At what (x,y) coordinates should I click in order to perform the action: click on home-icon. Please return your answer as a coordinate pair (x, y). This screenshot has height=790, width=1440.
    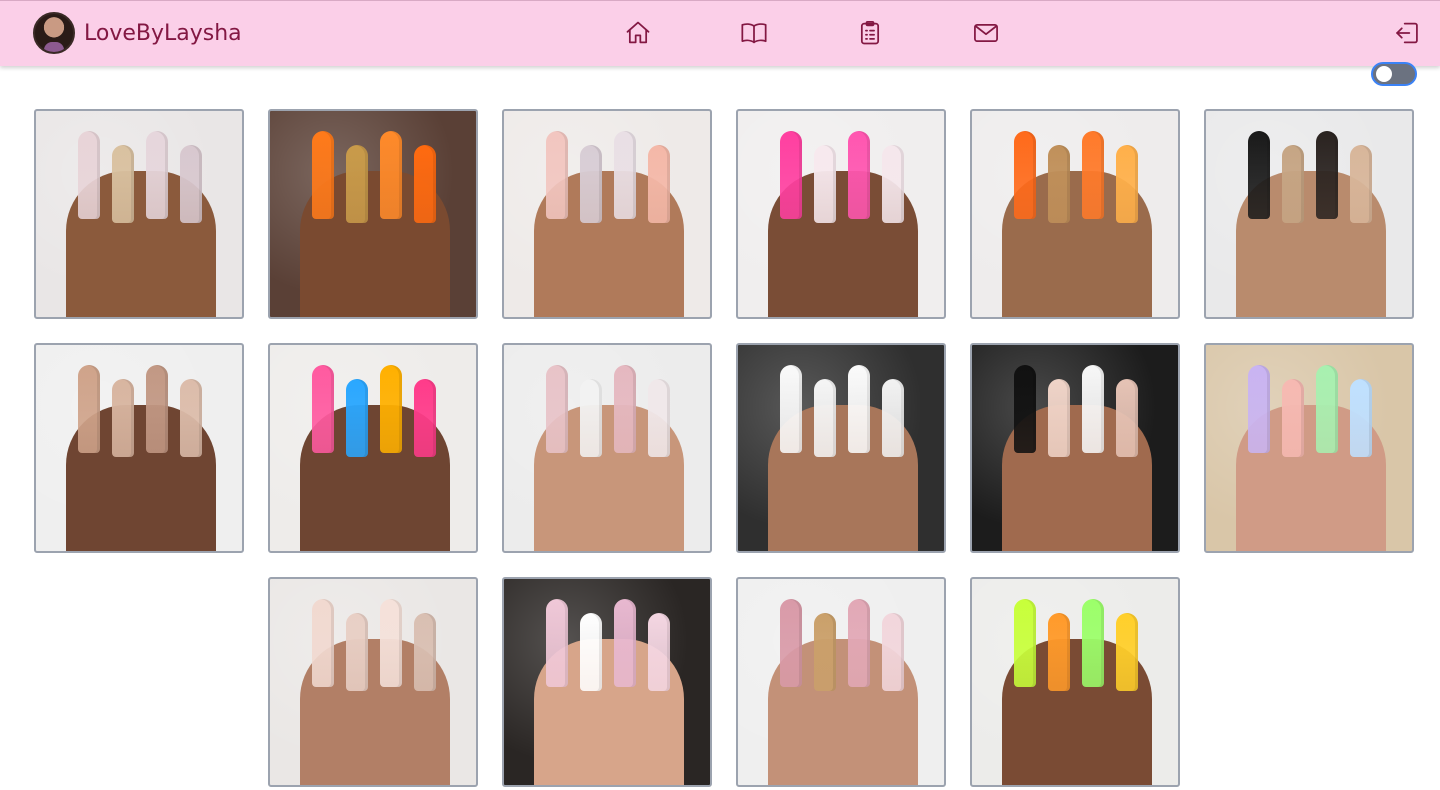
    Looking at the image, I should click on (638, 33).